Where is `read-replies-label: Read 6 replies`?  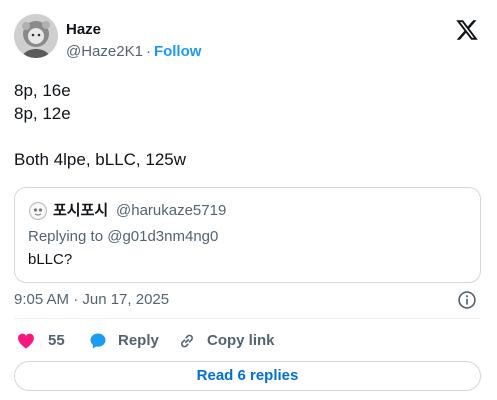 read-replies-label: Read 6 replies is located at coordinates (247, 375).